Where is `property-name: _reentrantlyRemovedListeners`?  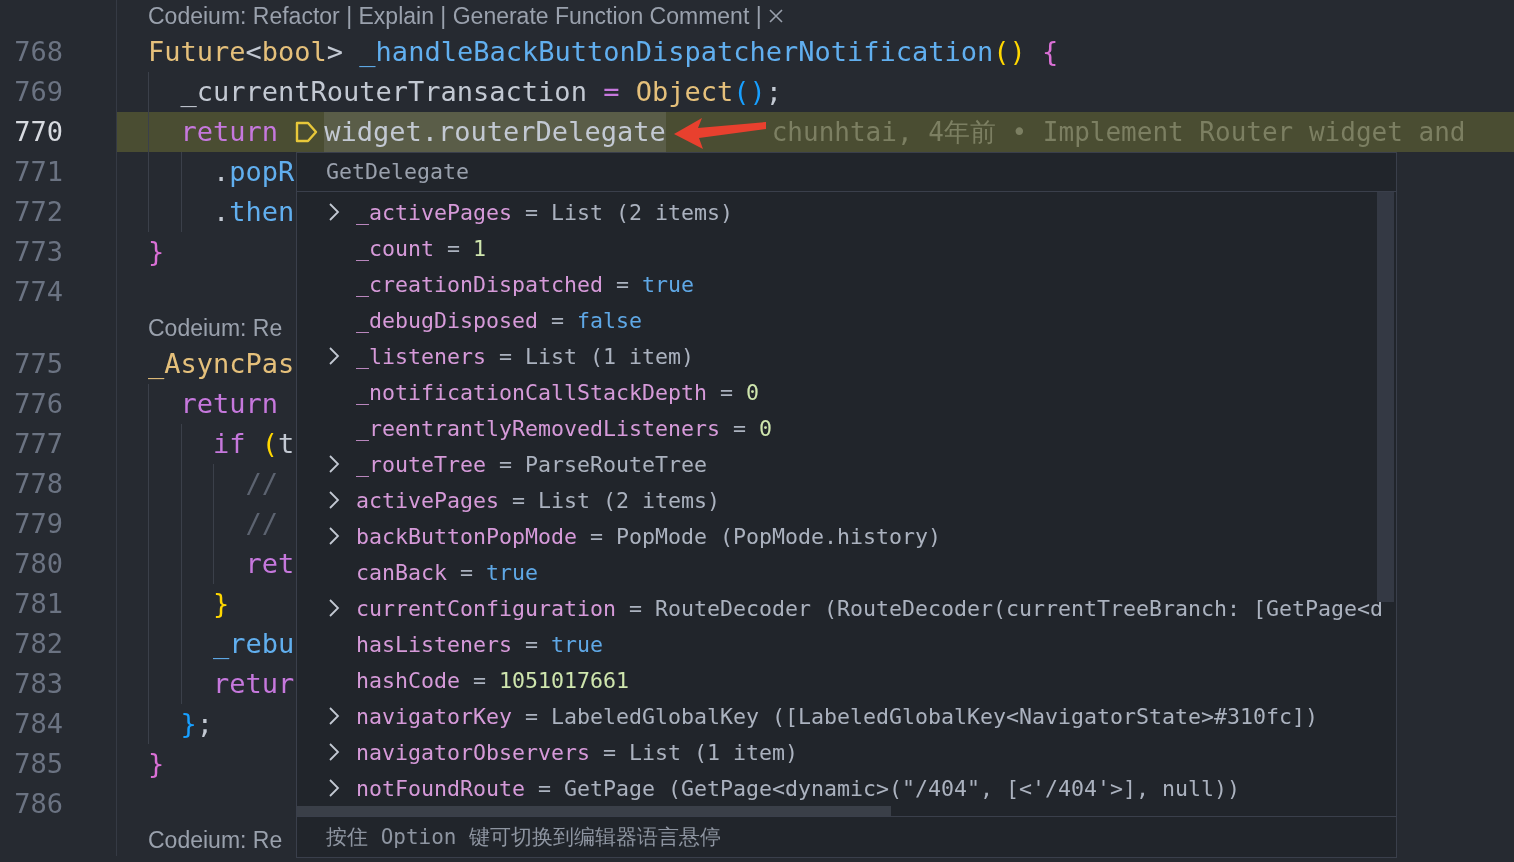 property-name: _reentrantlyRemovedListeners is located at coordinates (538, 428).